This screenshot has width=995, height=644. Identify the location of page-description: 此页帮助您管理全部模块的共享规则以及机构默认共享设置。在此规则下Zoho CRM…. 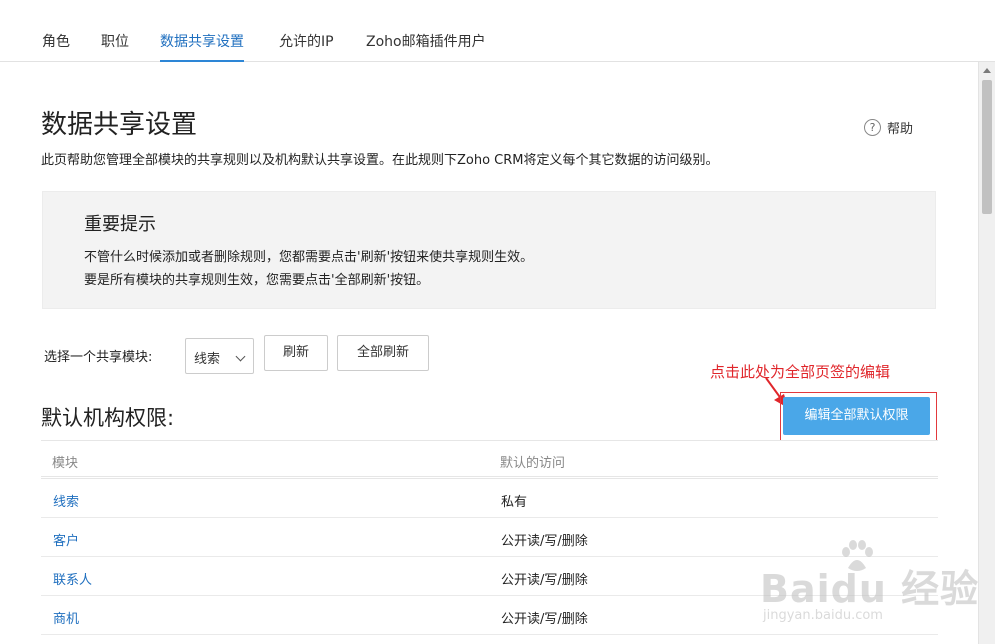
(380, 160).